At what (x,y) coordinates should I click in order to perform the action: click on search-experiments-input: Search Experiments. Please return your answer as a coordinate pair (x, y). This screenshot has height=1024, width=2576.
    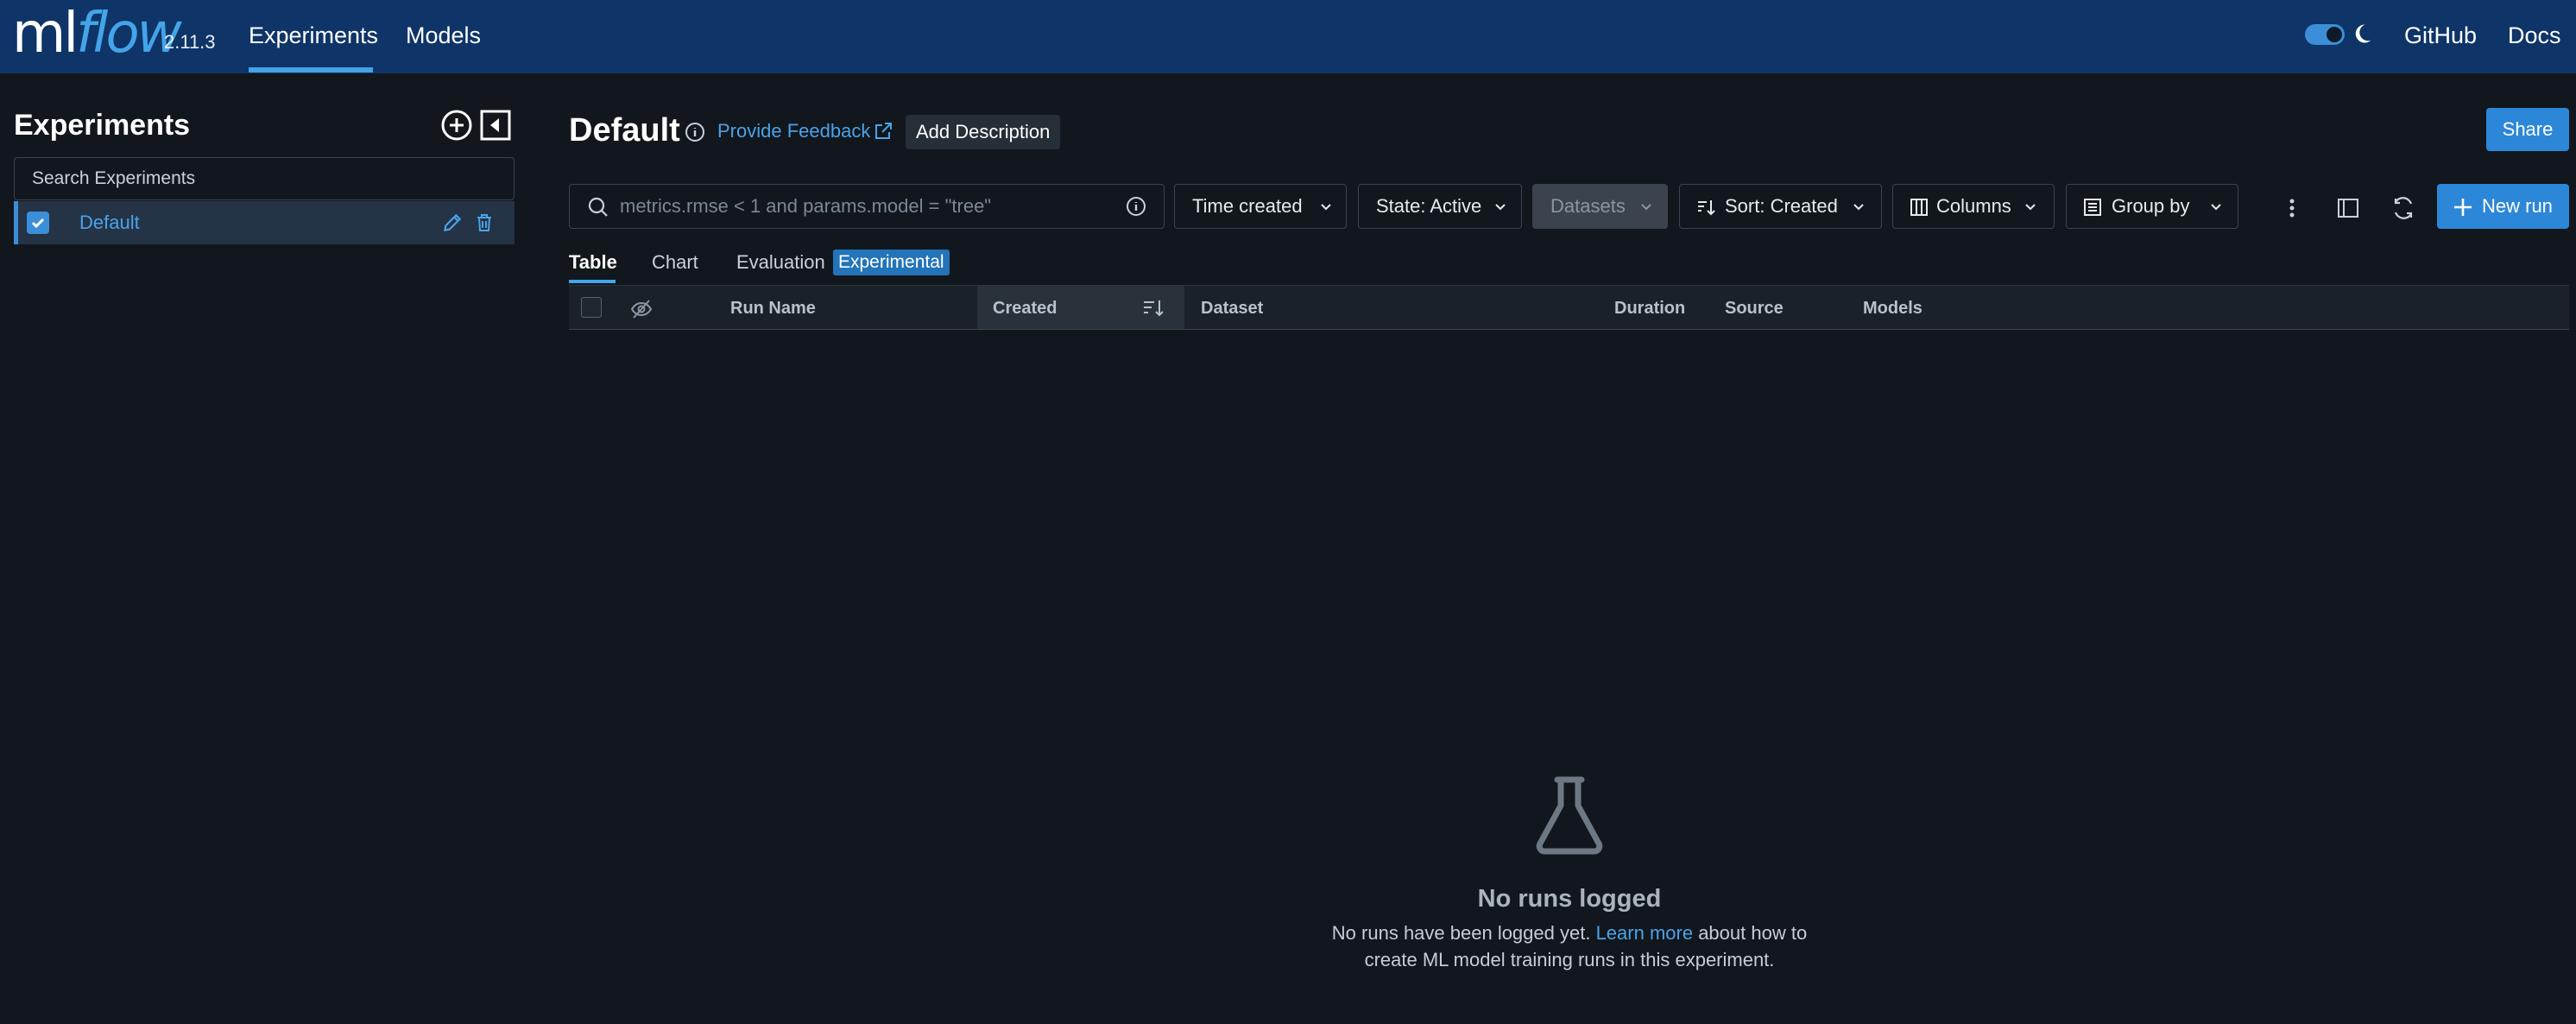
    Looking at the image, I should click on (264, 178).